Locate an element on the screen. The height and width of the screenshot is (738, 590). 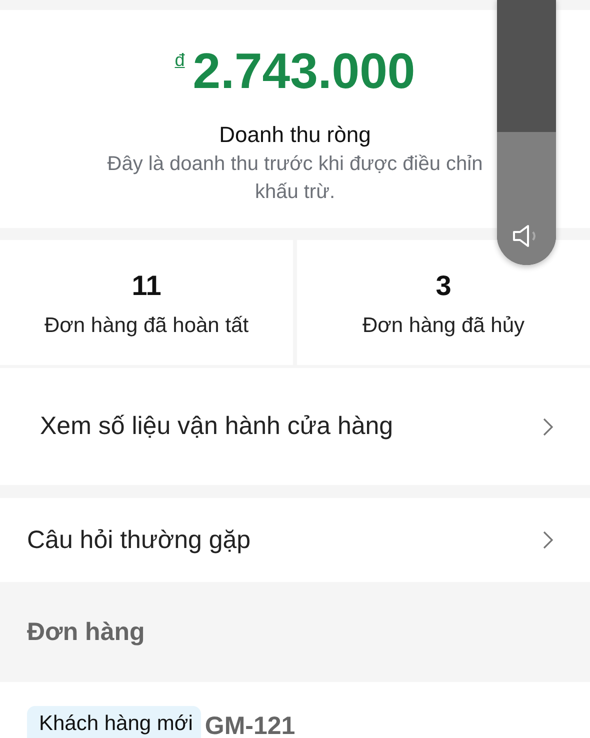
customer-badge: Khách hàng mới is located at coordinates (114, 722).